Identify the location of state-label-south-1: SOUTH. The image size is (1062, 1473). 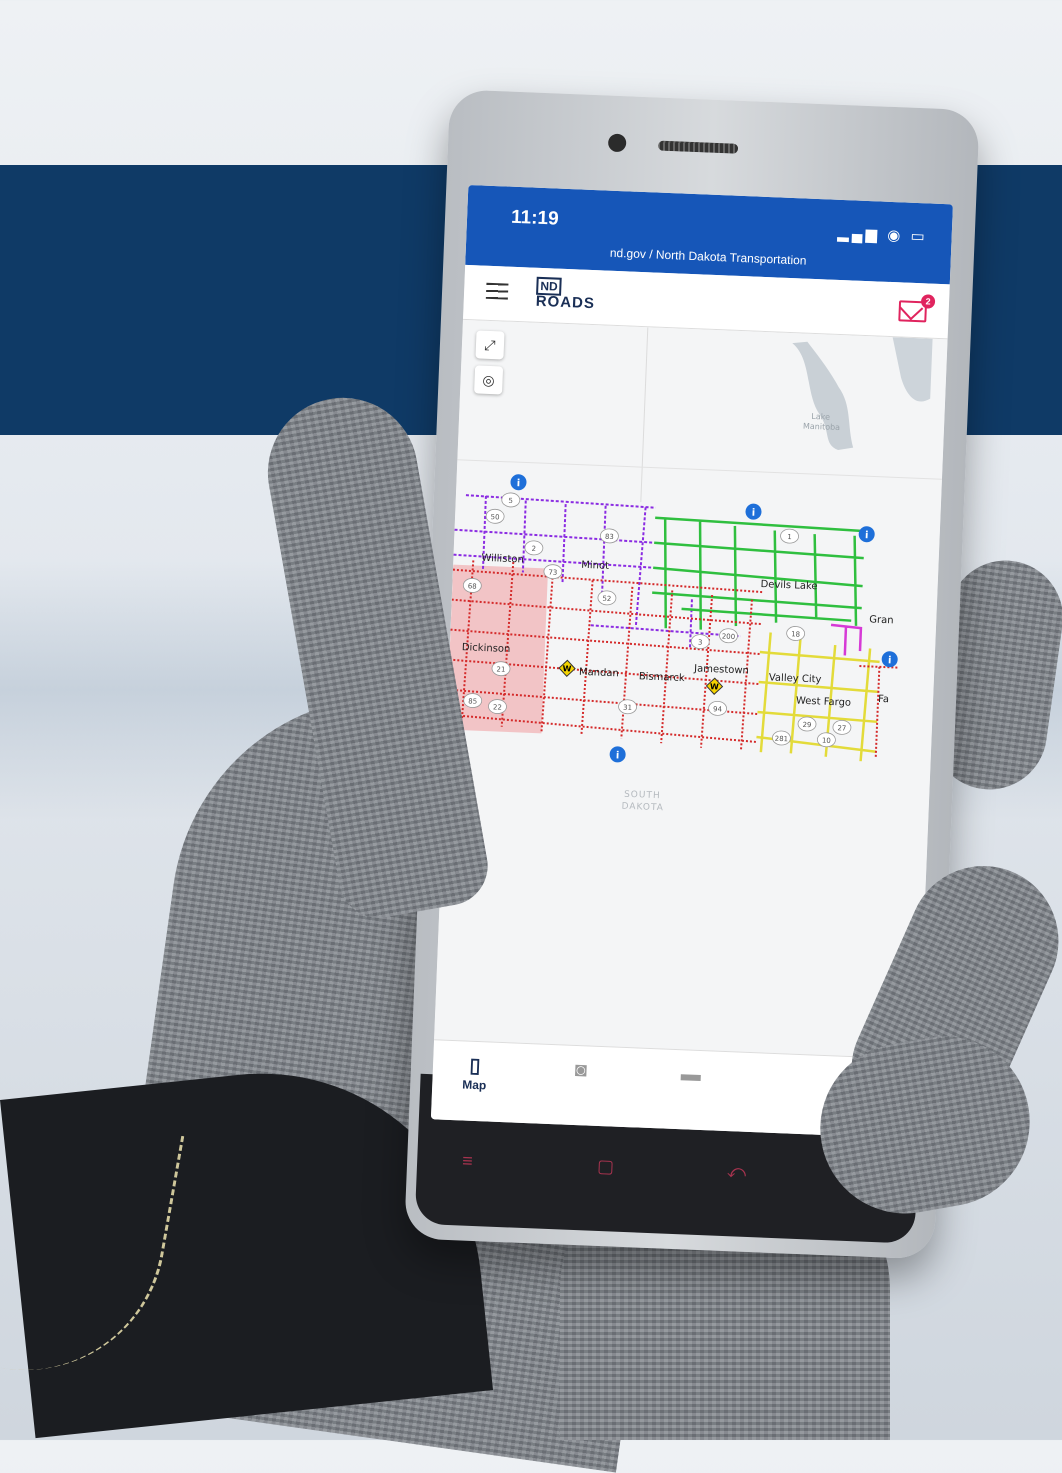
(642, 795).